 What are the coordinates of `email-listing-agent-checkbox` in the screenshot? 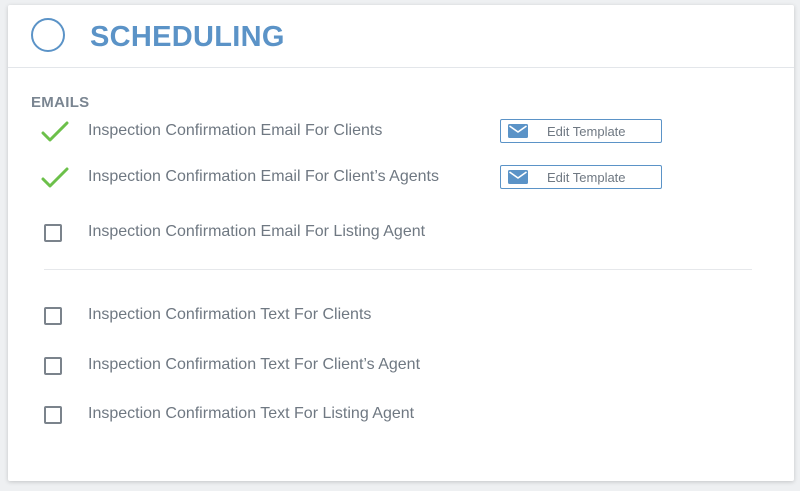 It's located at (55, 233).